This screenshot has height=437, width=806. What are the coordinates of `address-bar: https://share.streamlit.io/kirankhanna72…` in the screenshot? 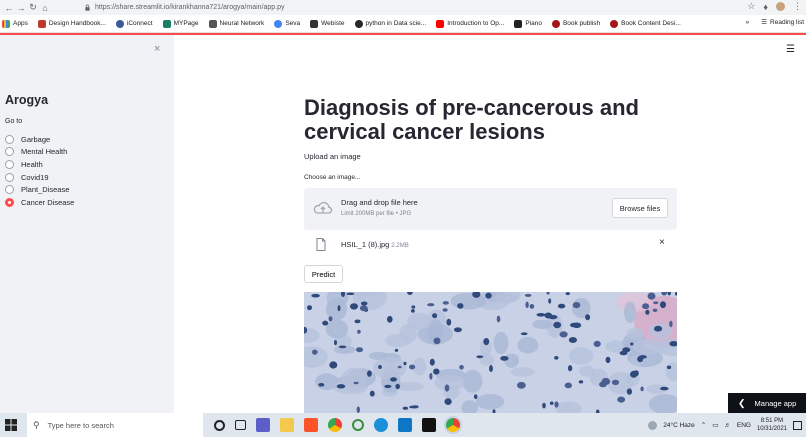 It's located at (398, 7).